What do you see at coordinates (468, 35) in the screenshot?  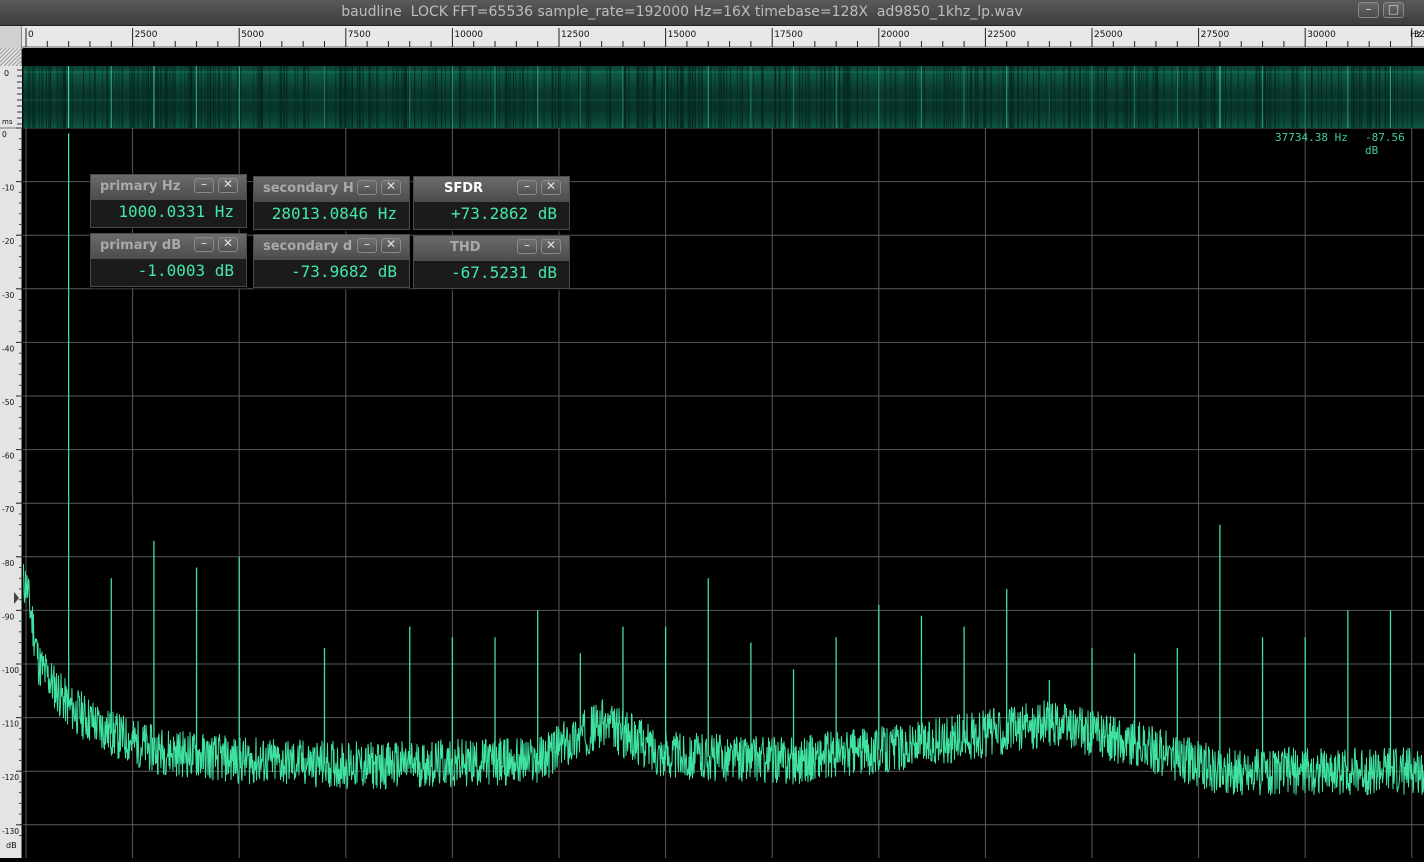 I see `ruler-tick-label: 10000` at bounding box center [468, 35].